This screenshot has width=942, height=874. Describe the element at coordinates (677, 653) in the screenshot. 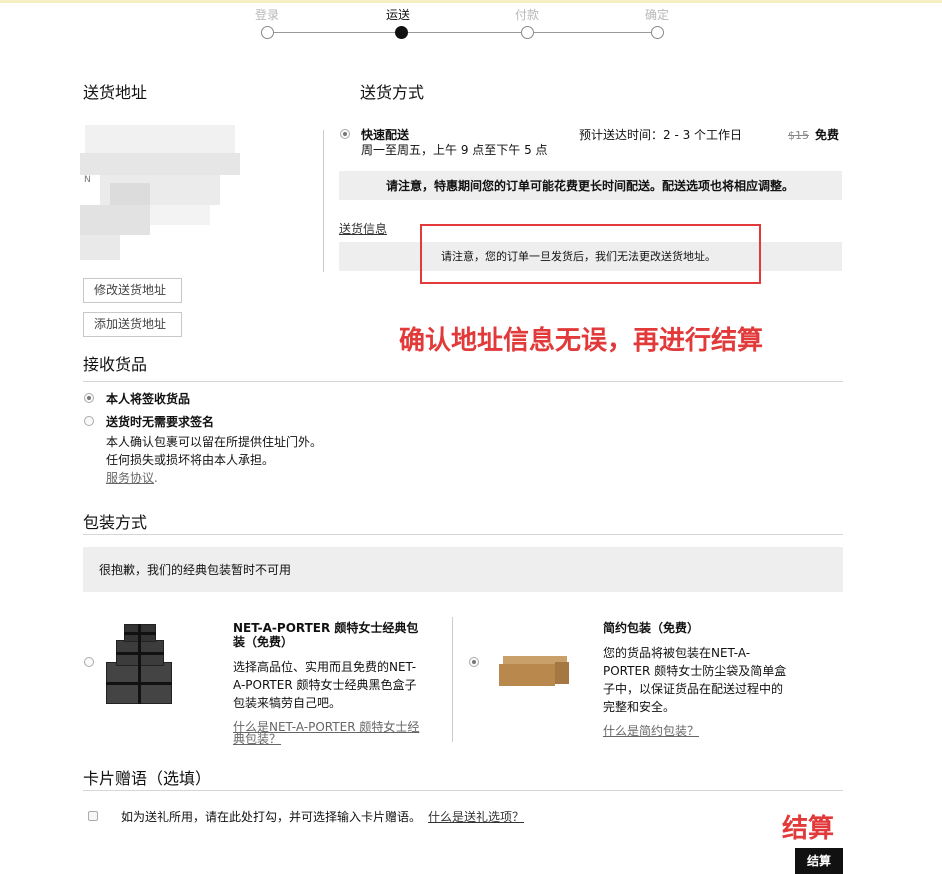

I see `simple-packaging-desc-1: 您的货品将被包装在NET-A-` at that location.